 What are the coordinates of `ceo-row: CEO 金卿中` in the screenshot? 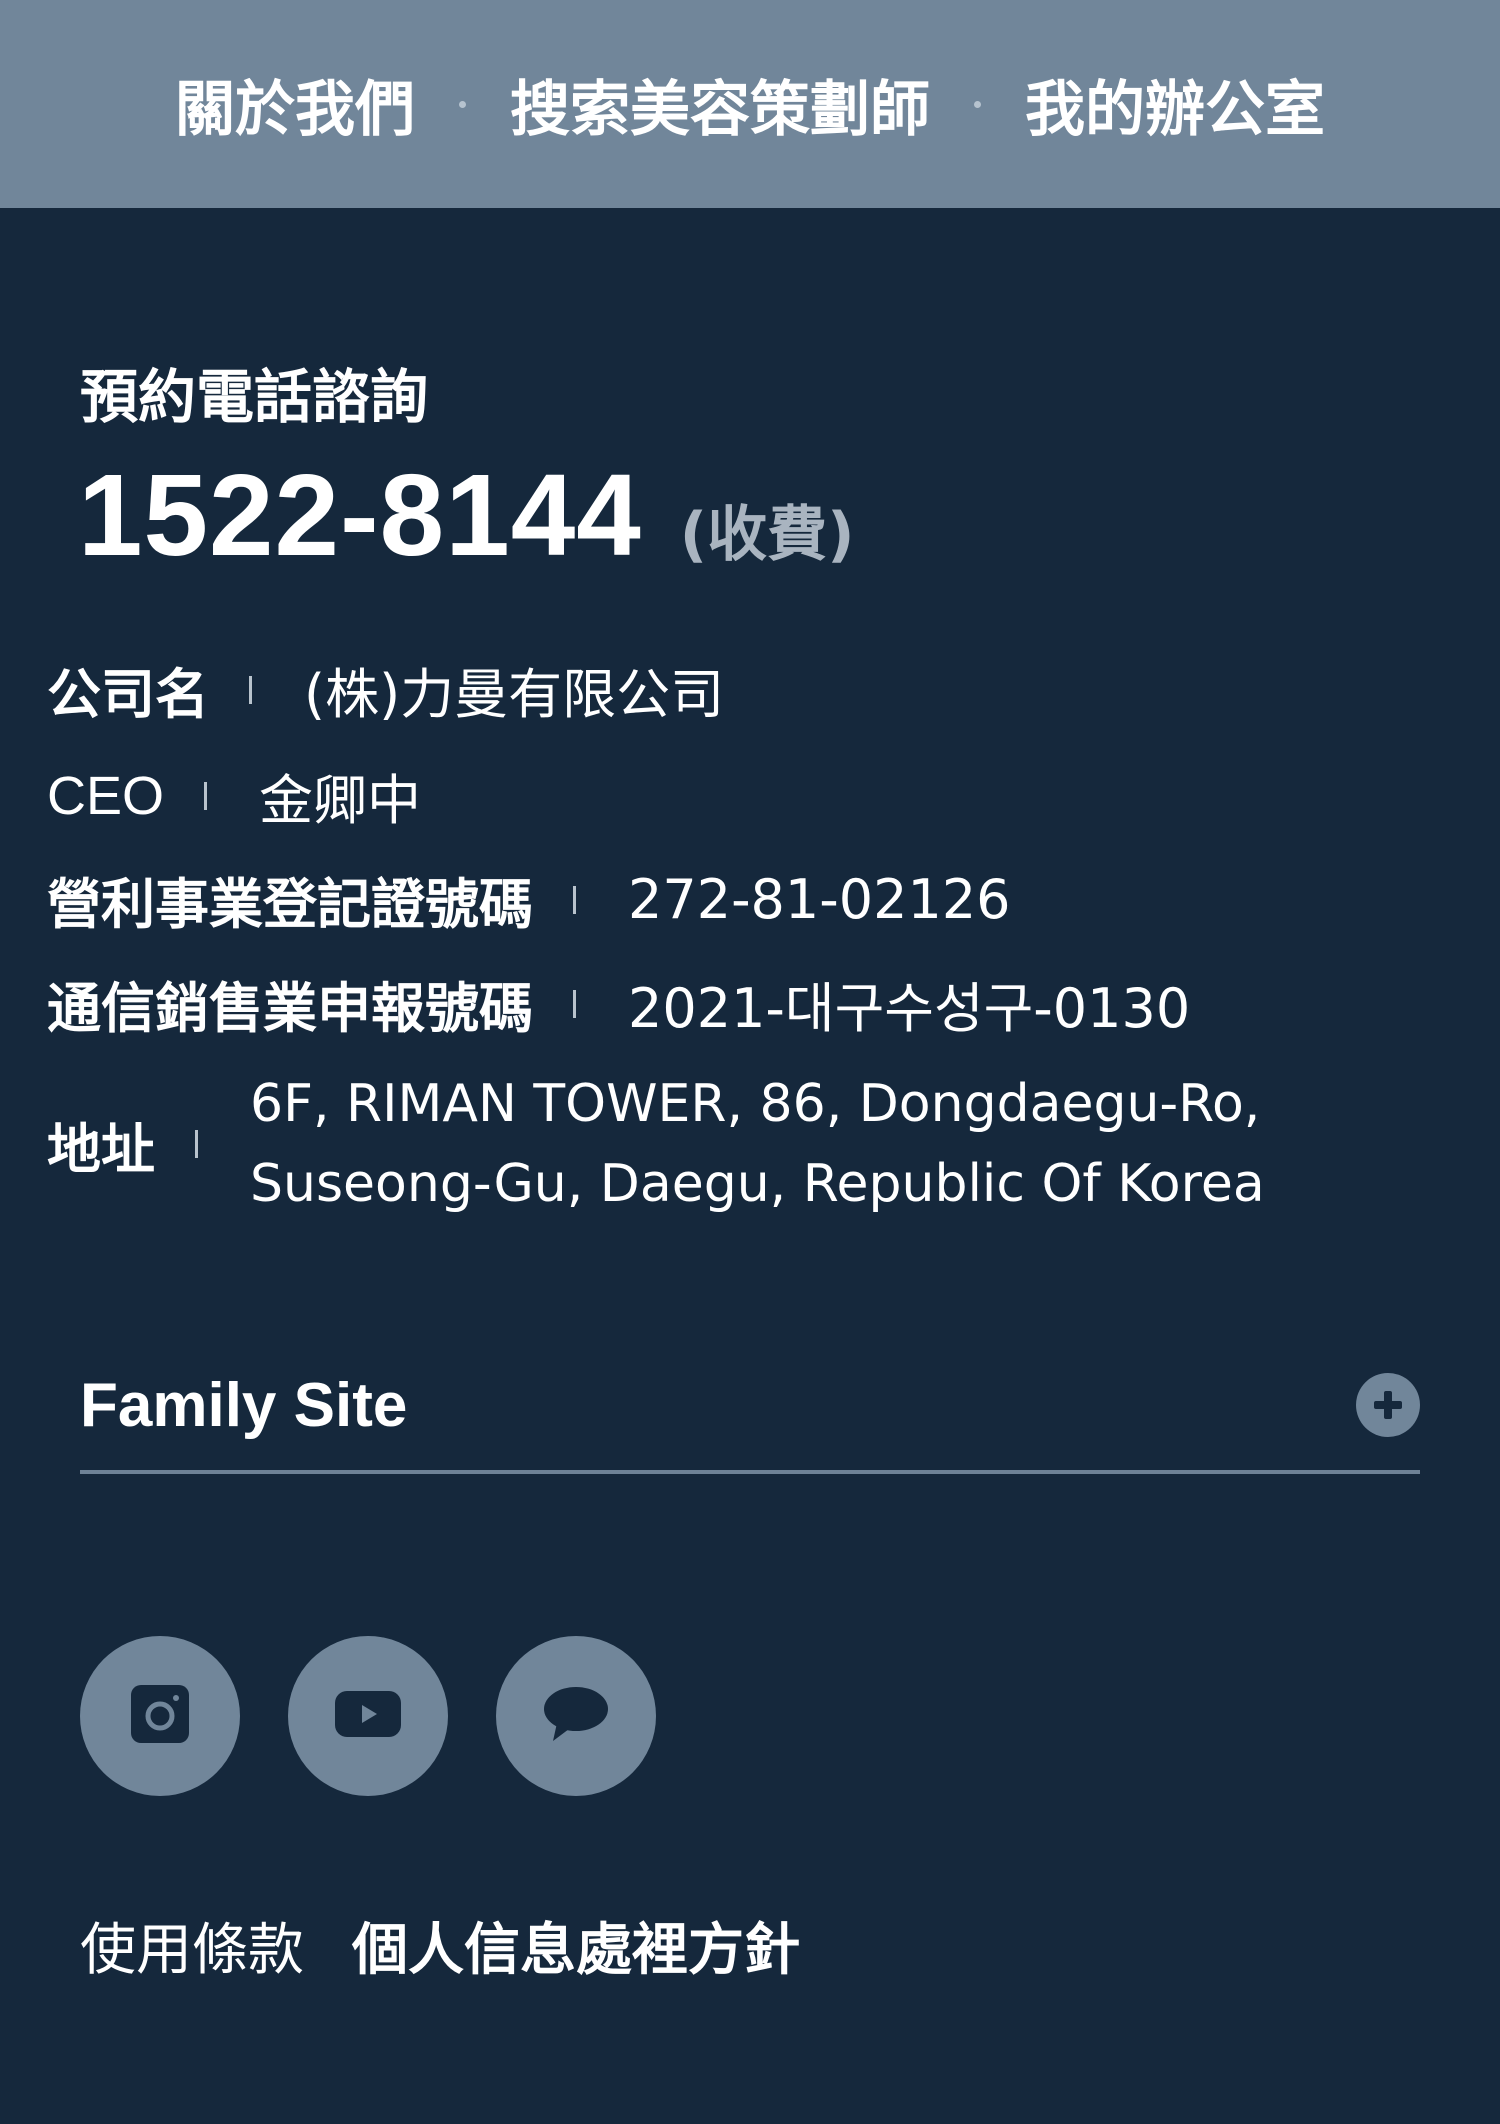 It's located at (234, 795).